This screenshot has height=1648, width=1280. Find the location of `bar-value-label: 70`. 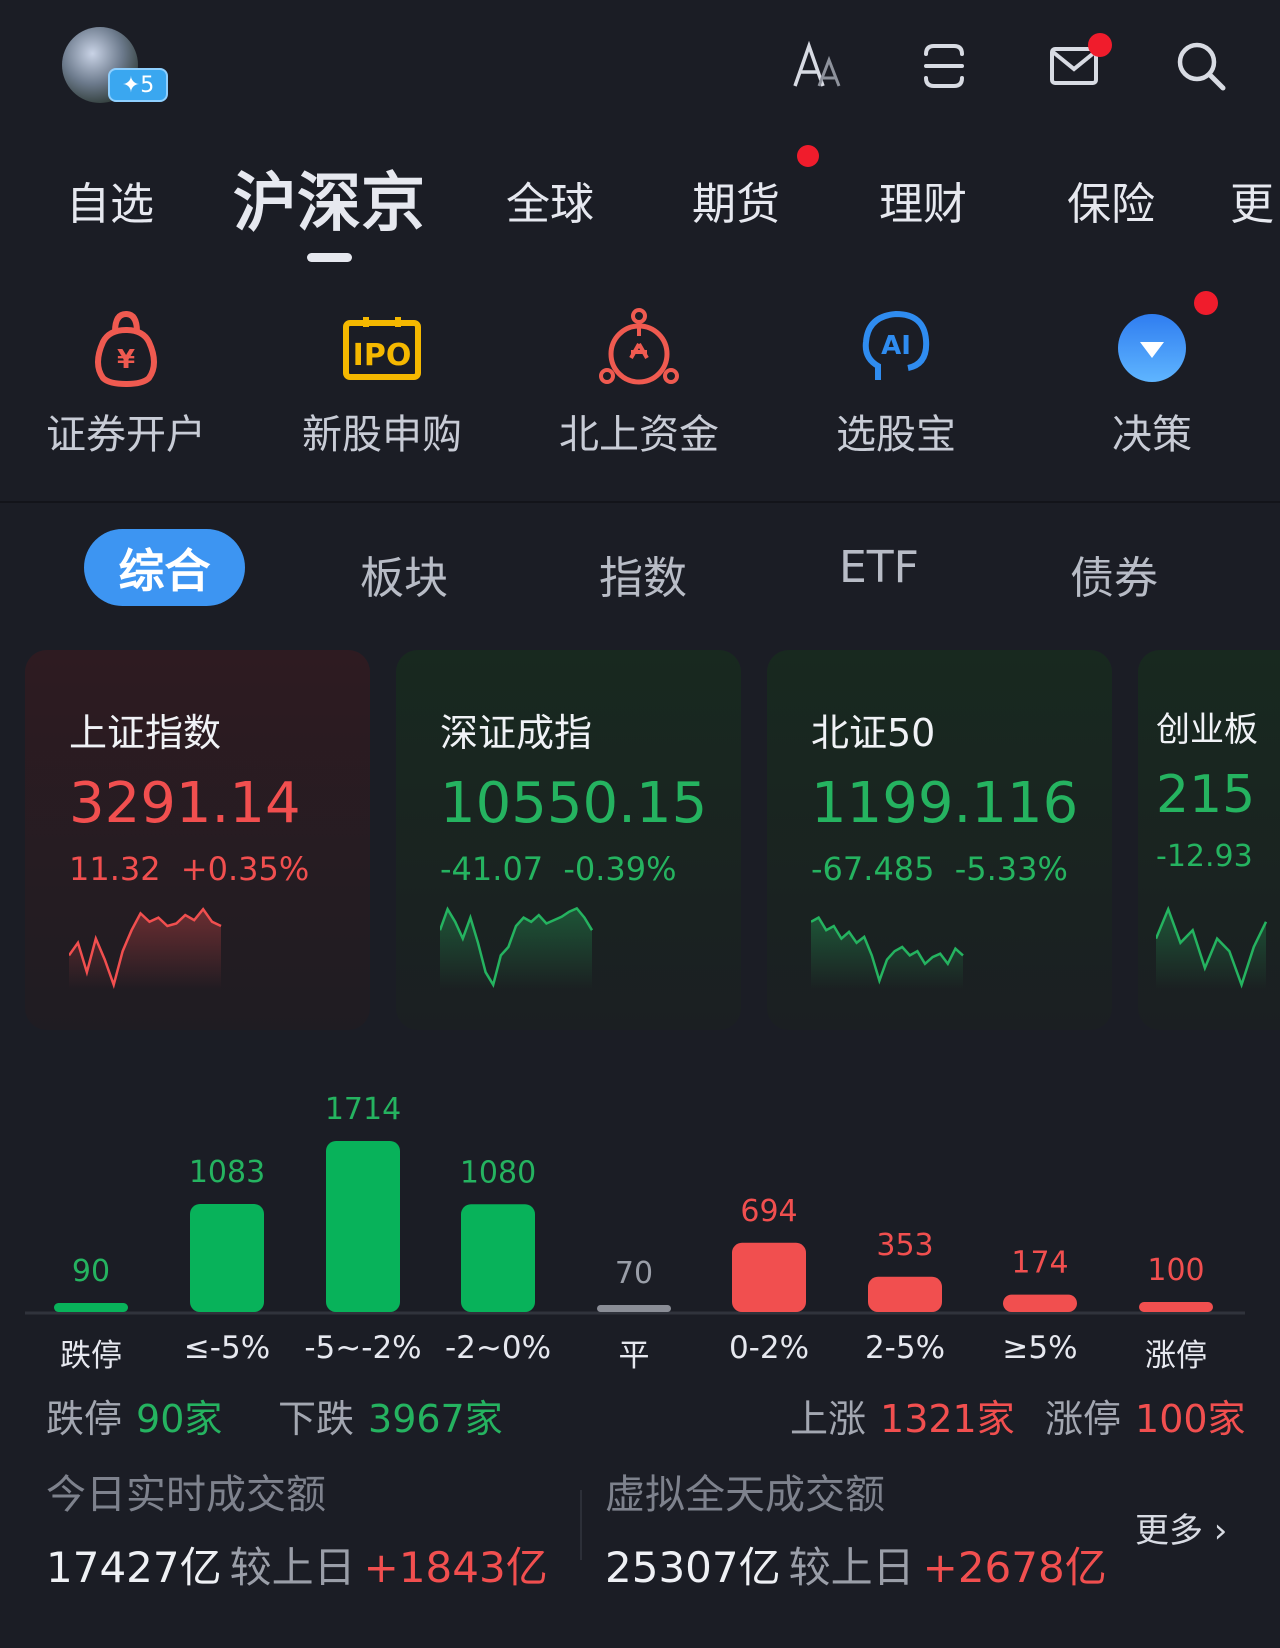

bar-value-label: 70 is located at coordinates (634, 1273).